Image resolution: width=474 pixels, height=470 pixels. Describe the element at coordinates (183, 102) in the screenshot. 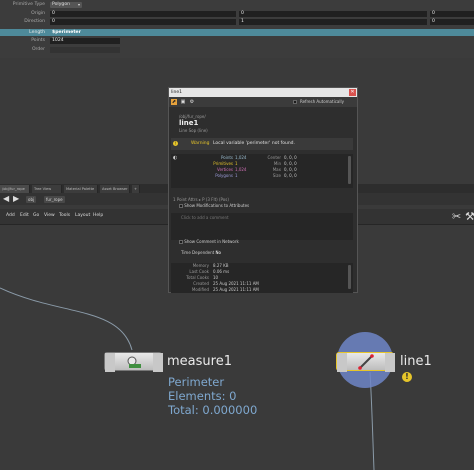

I see `refresh-icon: ▣` at that location.